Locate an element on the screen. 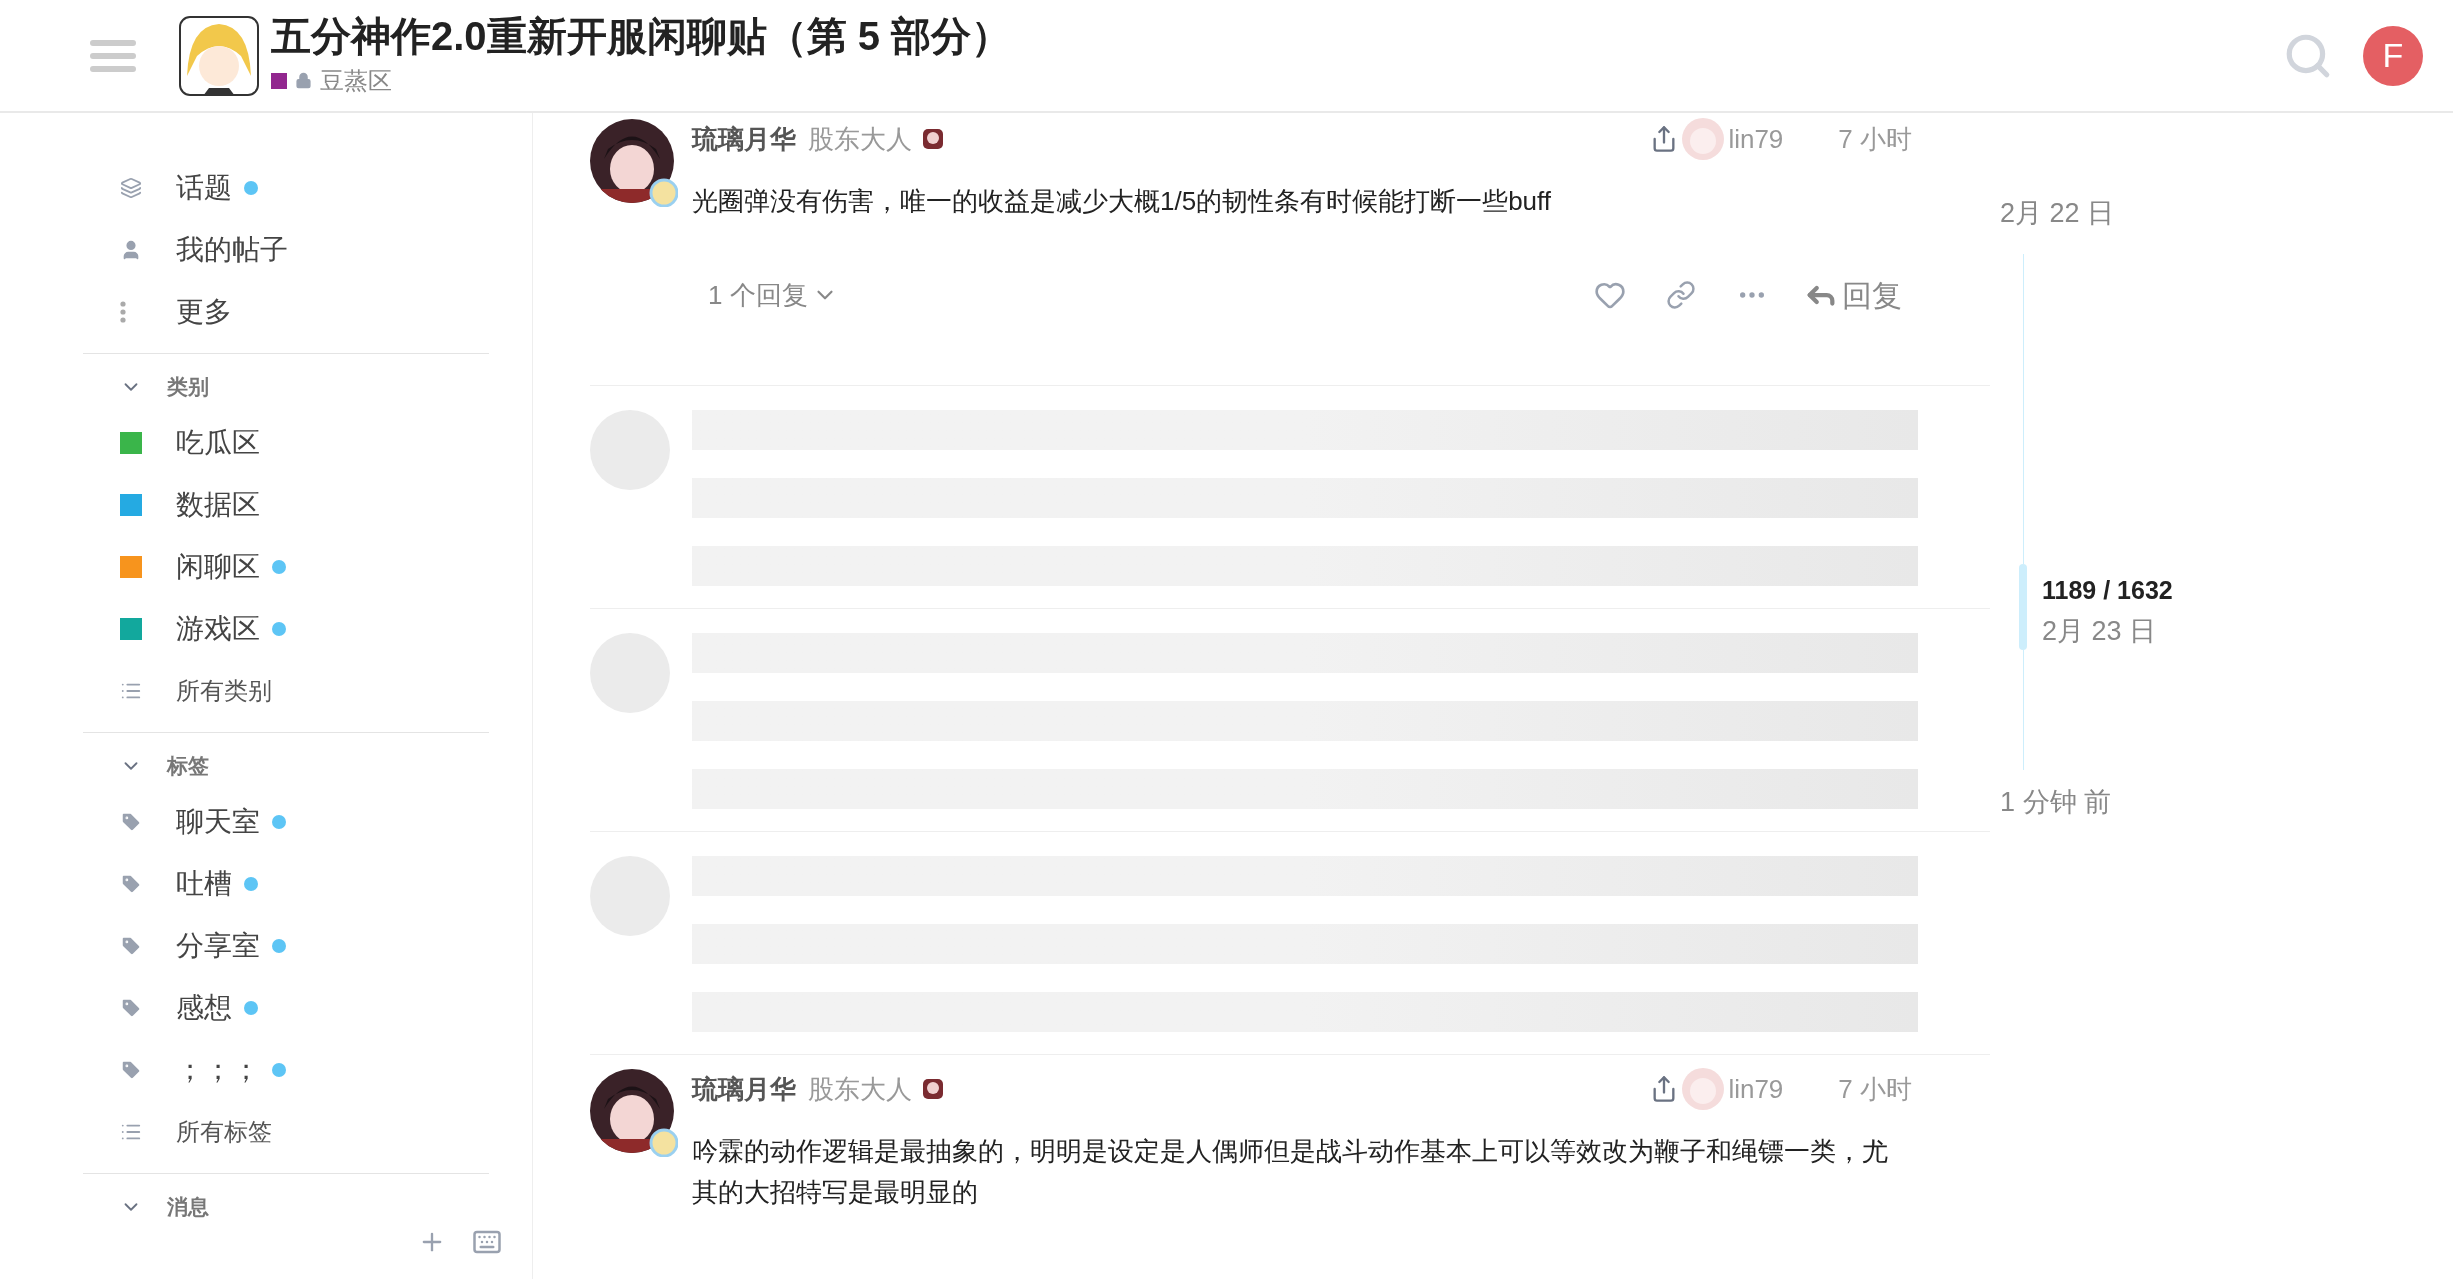 The image size is (2453, 1279). badge-icon is located at coordinates (933, 139).